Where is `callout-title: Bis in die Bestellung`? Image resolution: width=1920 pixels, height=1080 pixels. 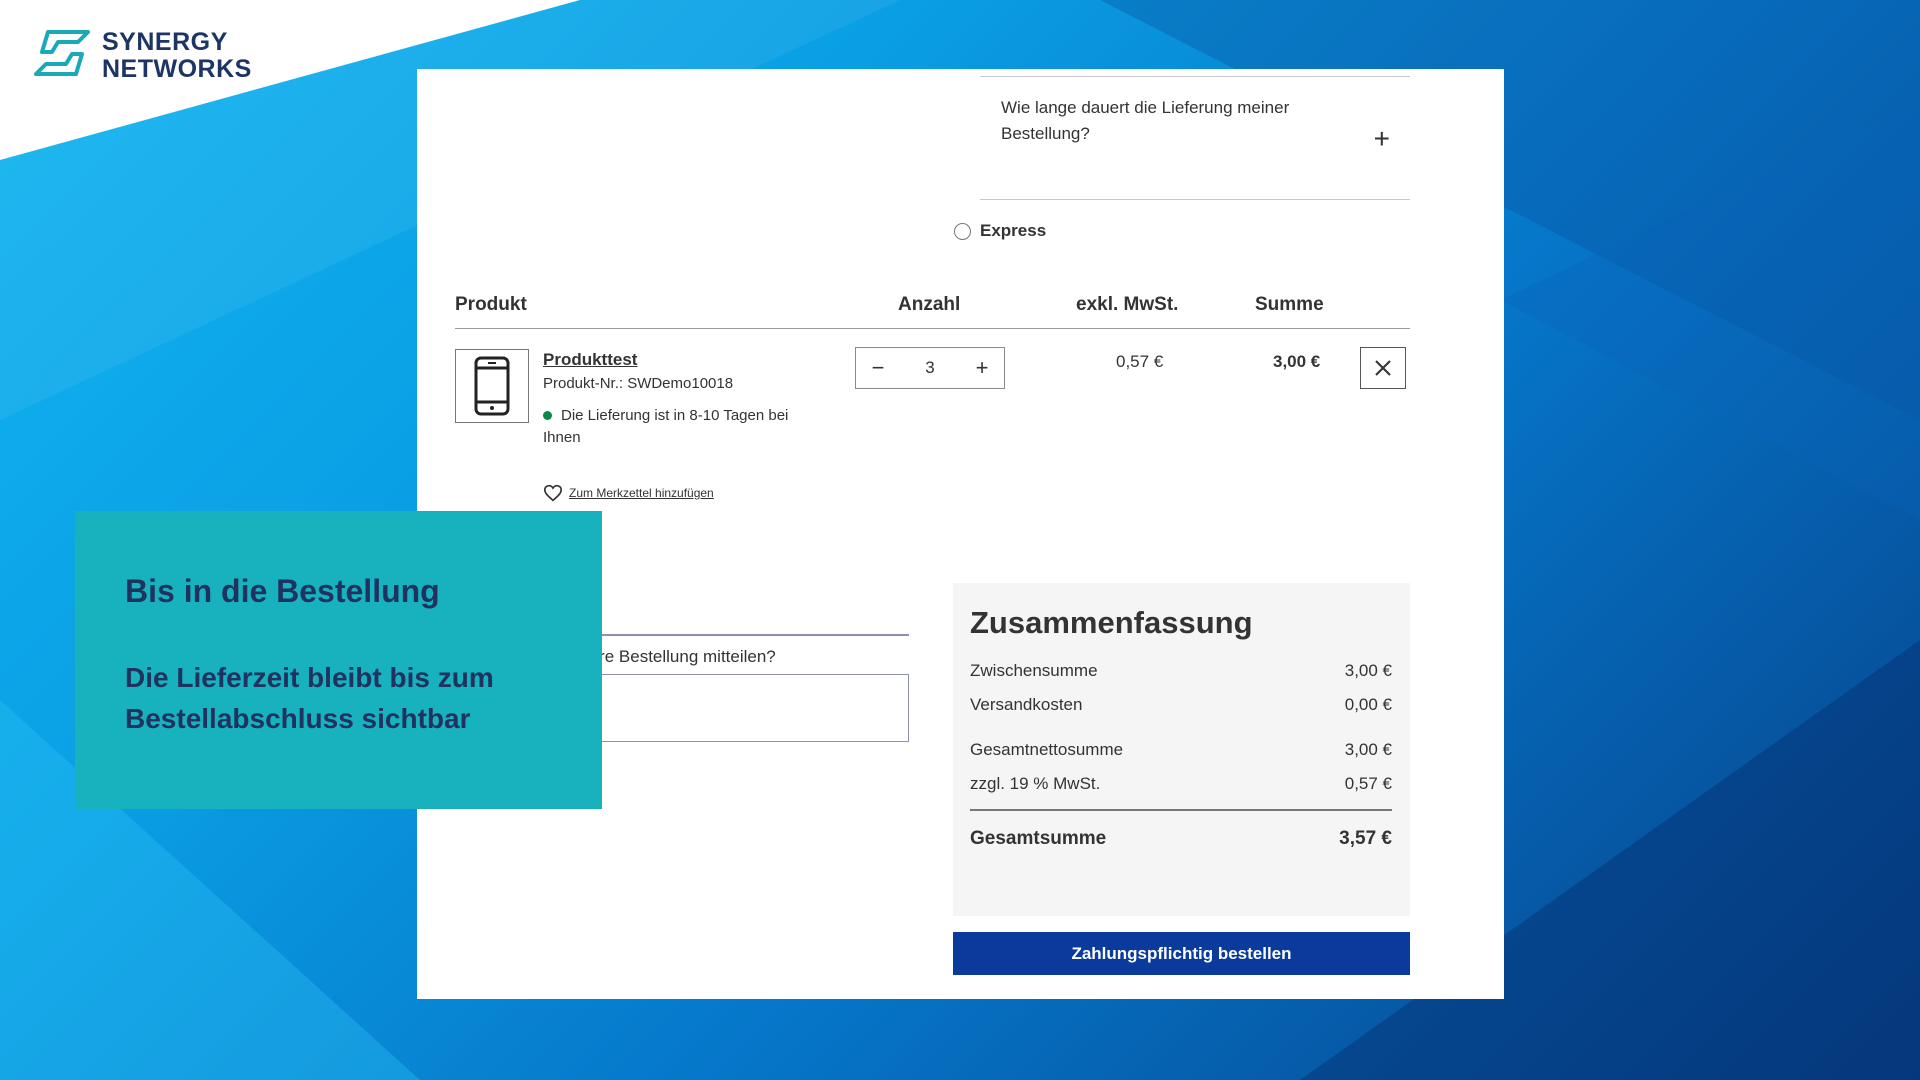
callout-title: Bis in die Bestellung is located at coordinates (282, 591).